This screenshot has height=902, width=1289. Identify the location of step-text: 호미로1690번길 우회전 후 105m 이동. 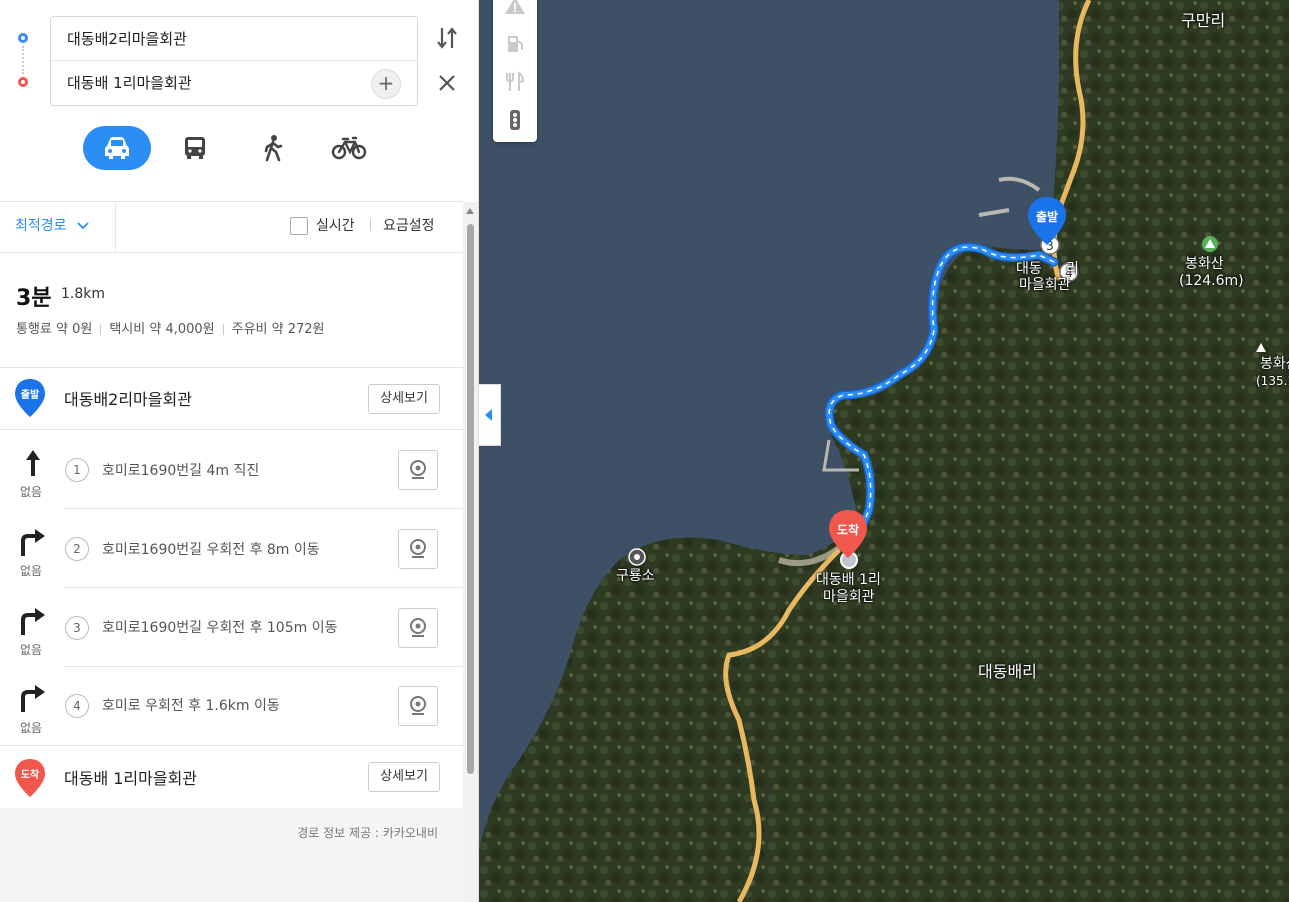
(220, 628).